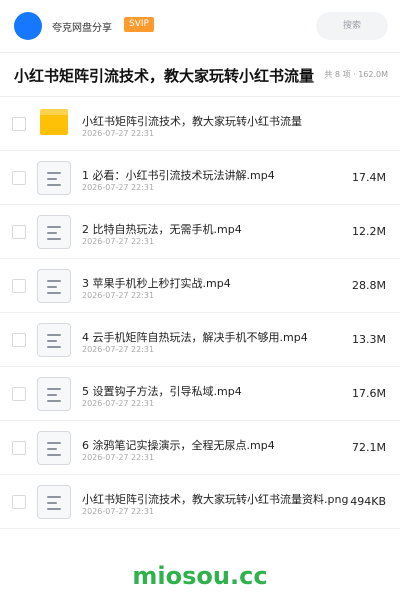  What do you see at coordinates (356, 74) in the screenshot?
I see `folder-meta: 共 8 项 · 162.0M` at bounding box center [356, 74].